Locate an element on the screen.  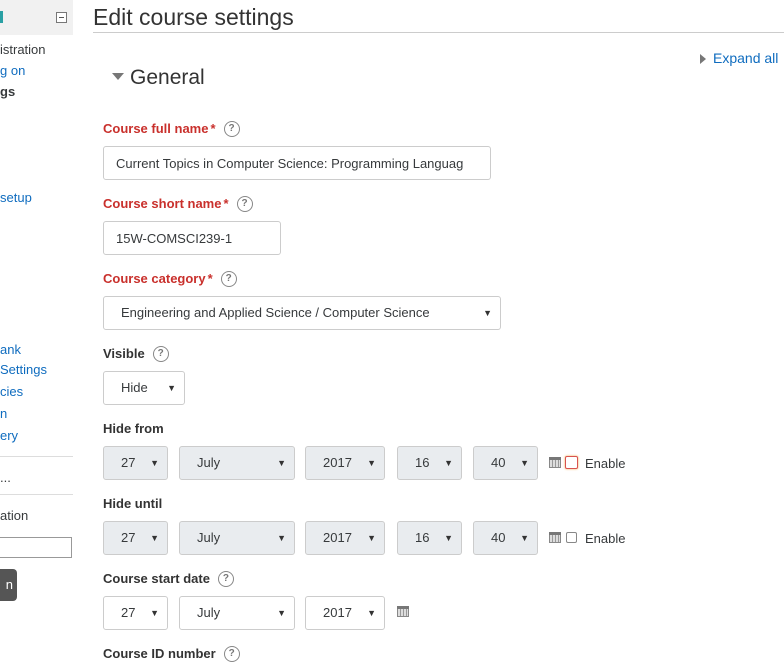
id-number-label: Course ID number? is located at coordinates (171, 654).